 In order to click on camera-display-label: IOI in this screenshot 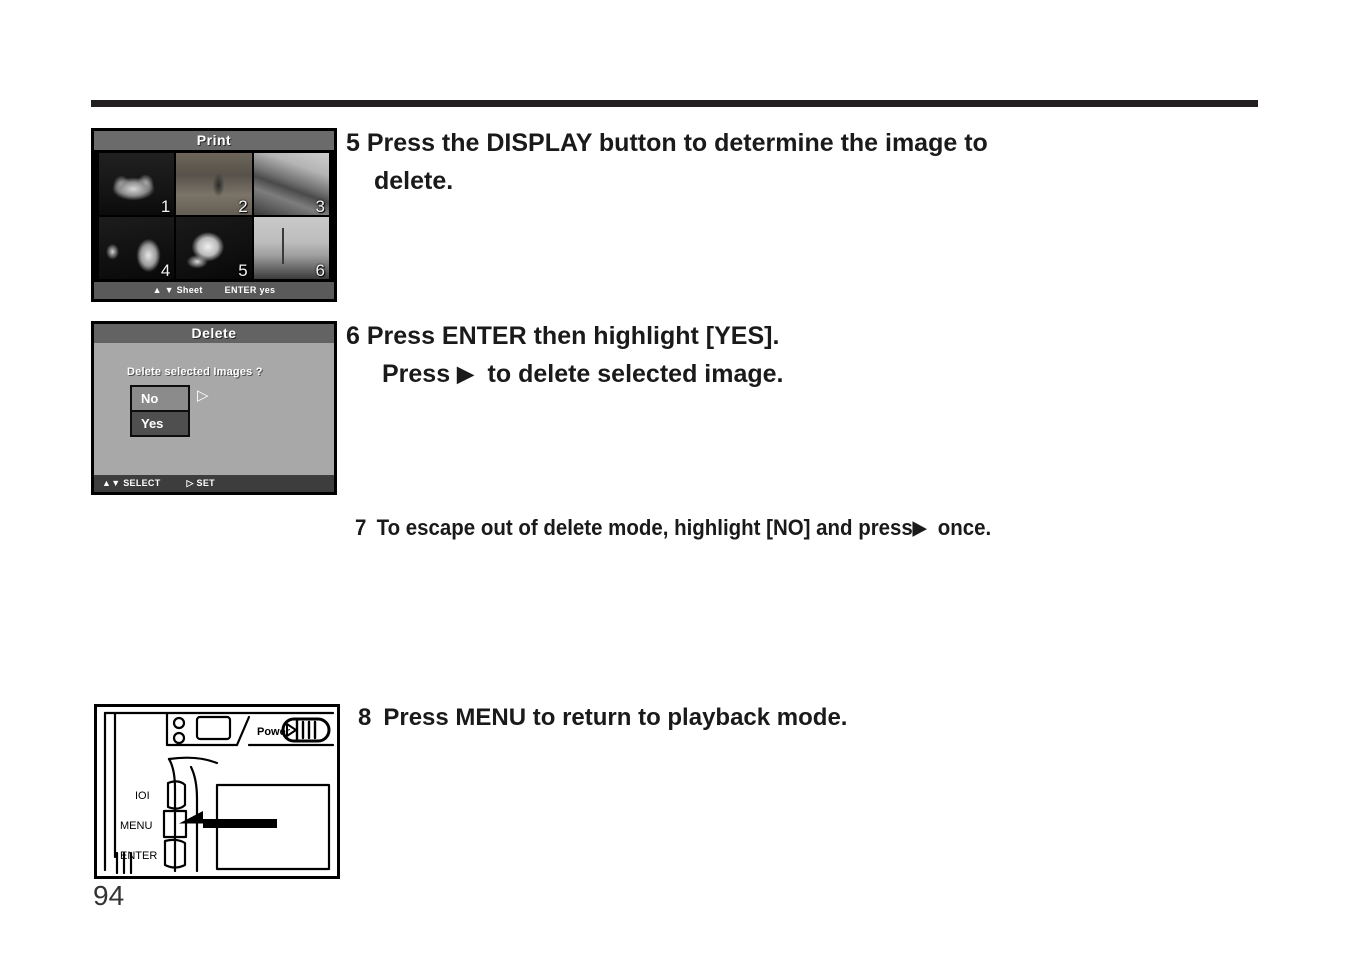, I will do `click(142, 796)`.